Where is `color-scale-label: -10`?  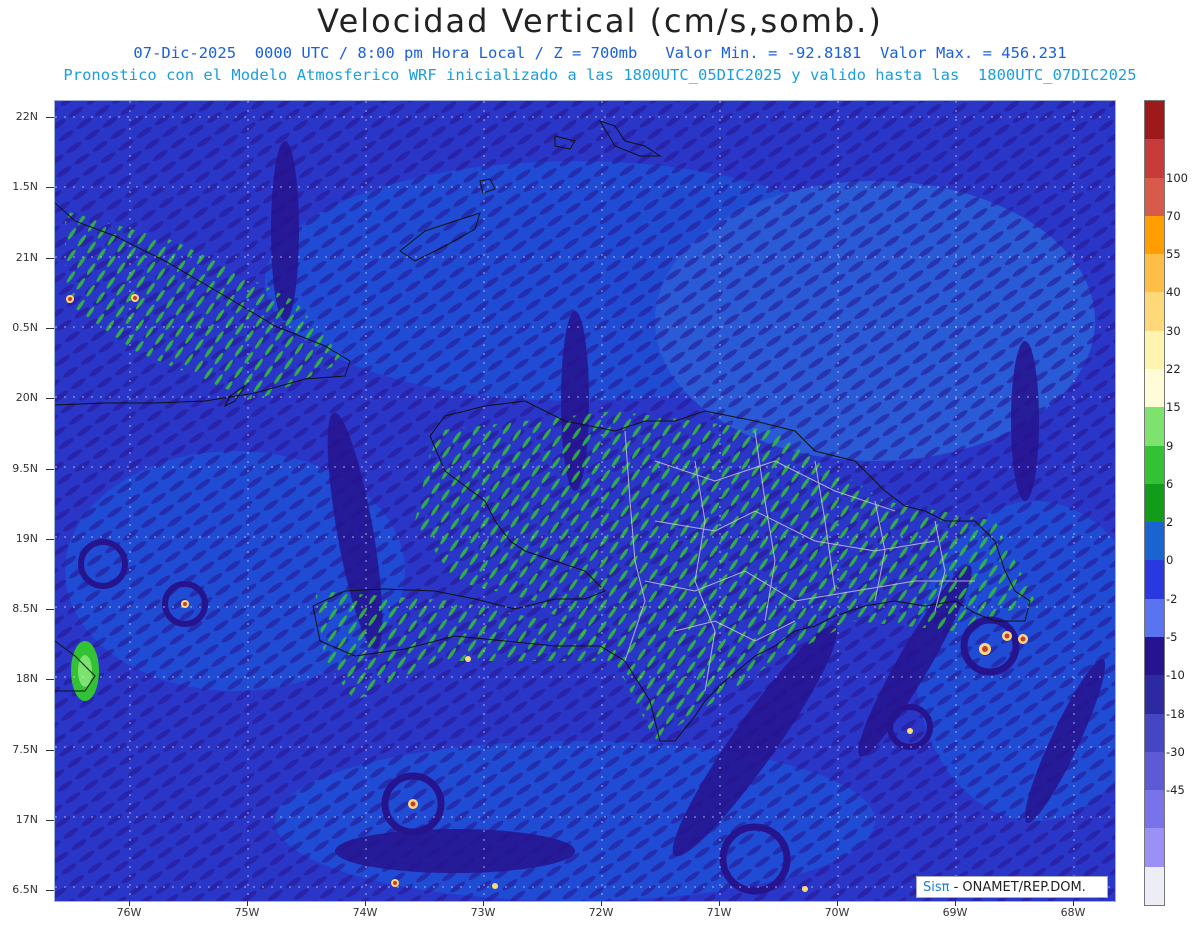
color-scale-label: -10 is located at coordinates (1175, 675).